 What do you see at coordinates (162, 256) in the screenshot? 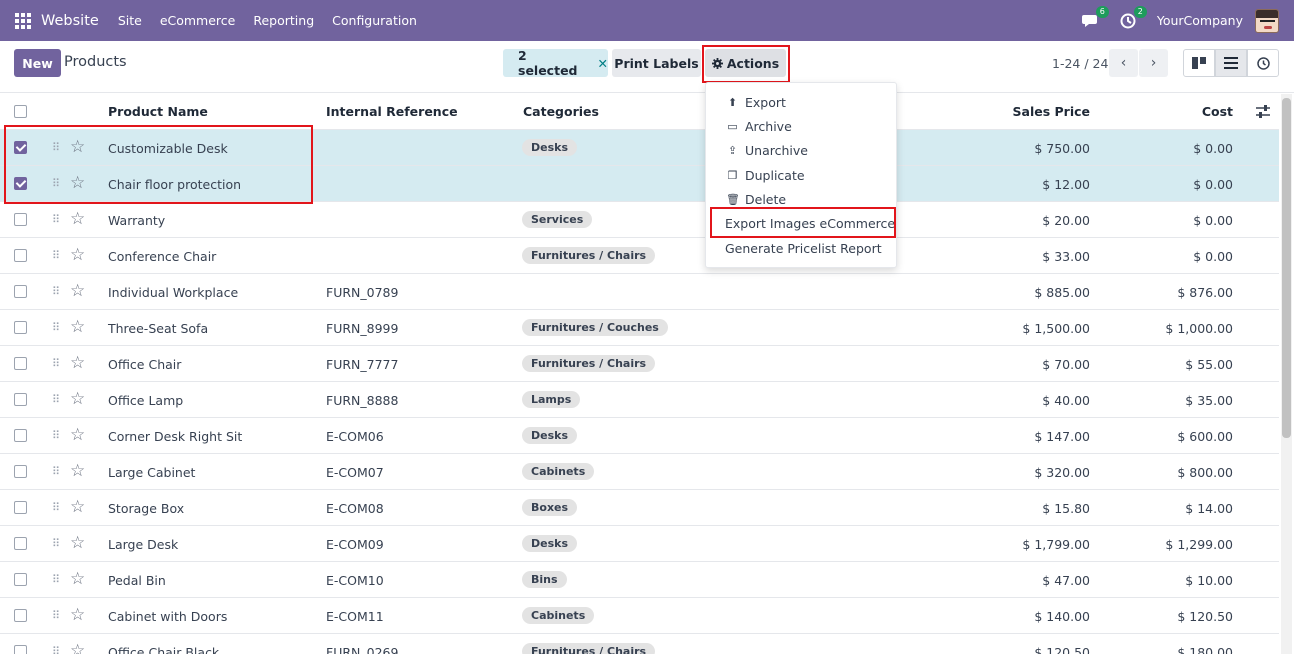
I see `product-name-cell: Conference Chair` at bounding box center [162, 256].